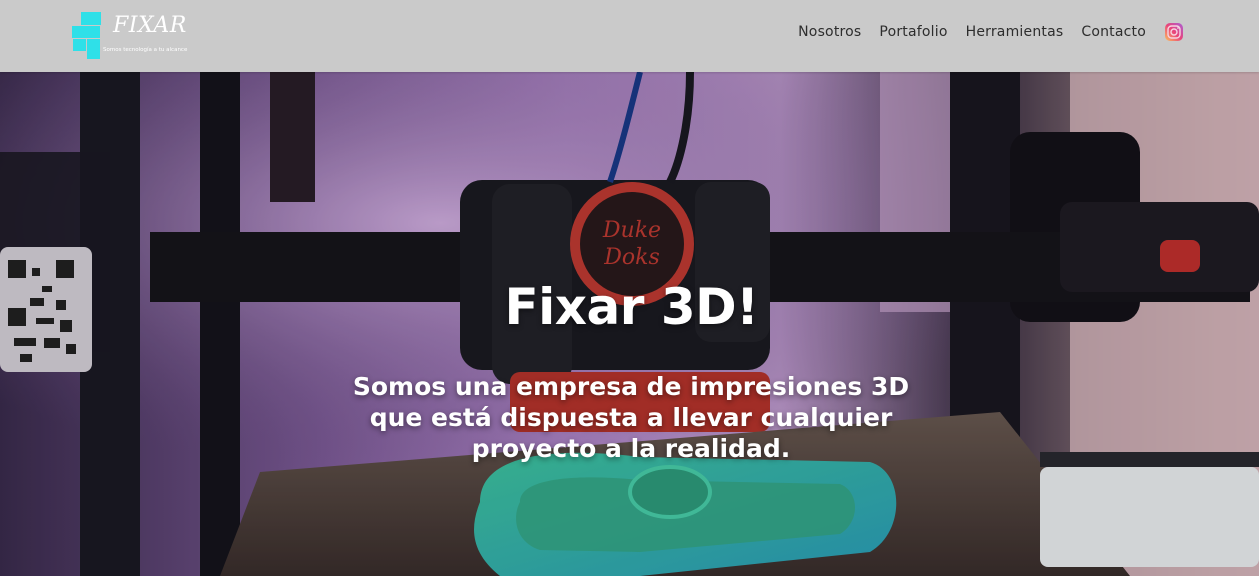 This screenshot has height=576, width=1259. I want to click on instagram-icon, so click(1174, 32).